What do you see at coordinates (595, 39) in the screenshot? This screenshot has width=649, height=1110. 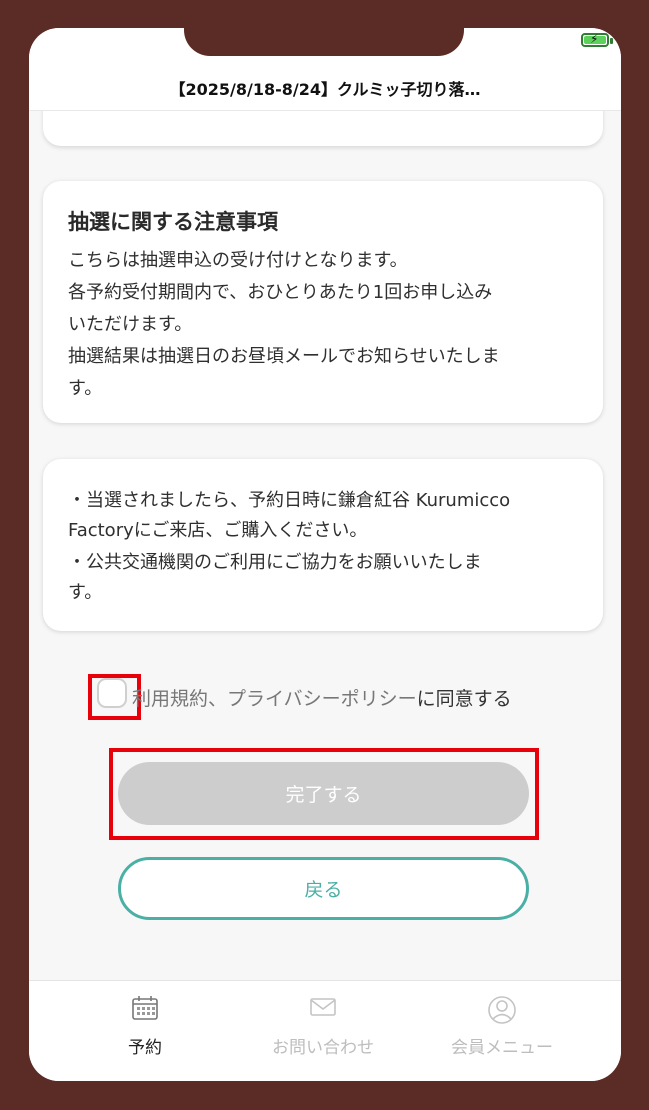 I see `battery-icon: ⚡` at bounding box center [595, 39].